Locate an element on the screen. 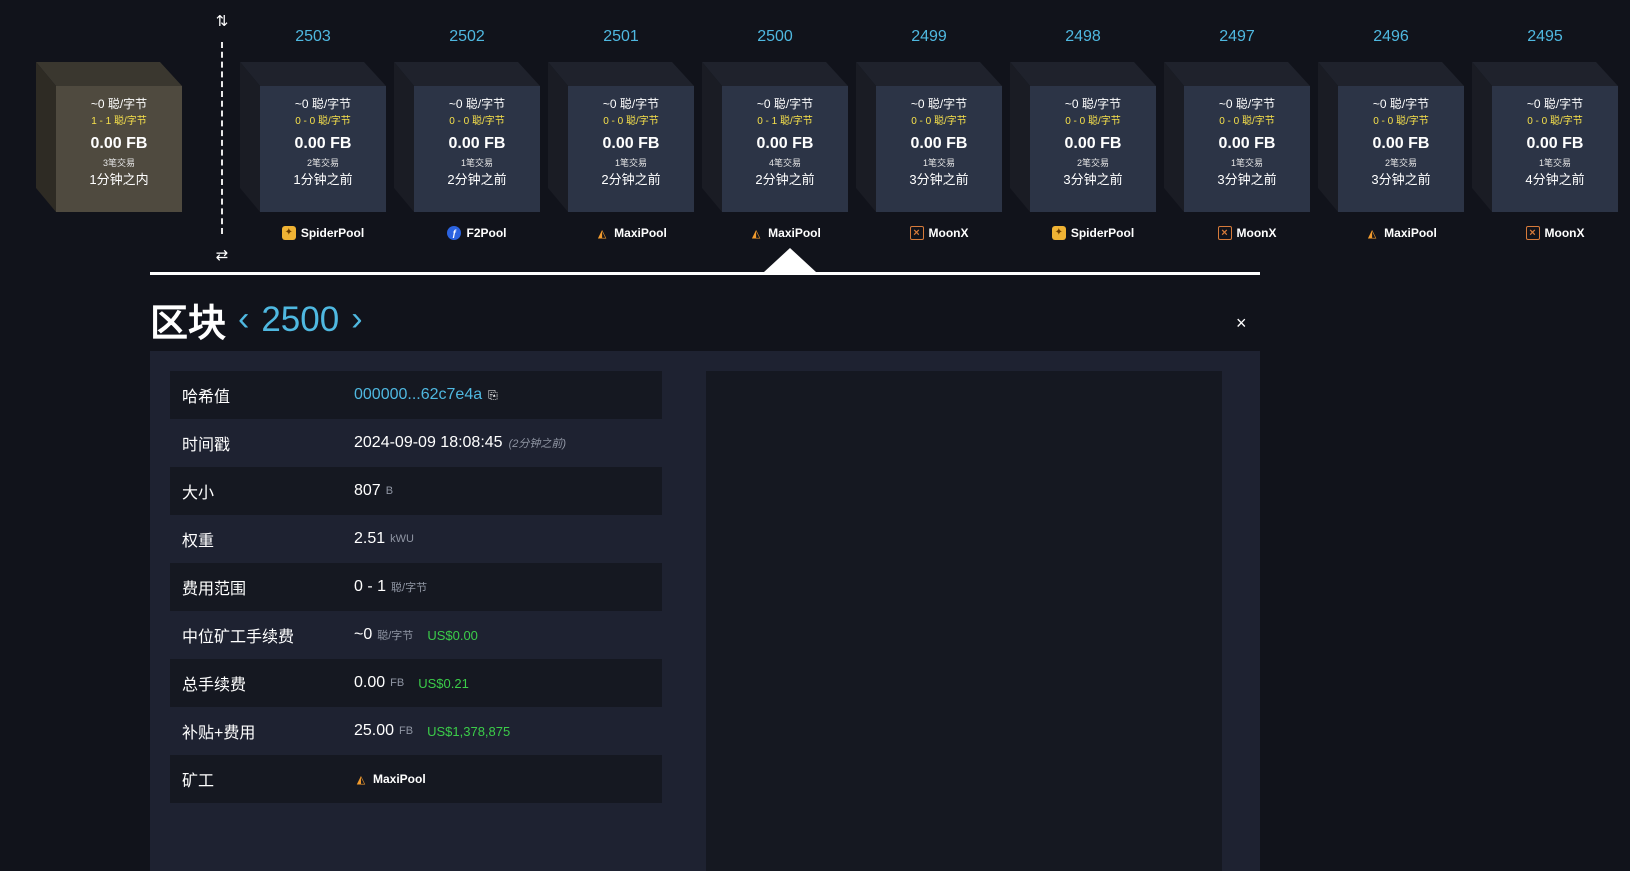  moonx-icon: × is located at coordinates (916, 233).